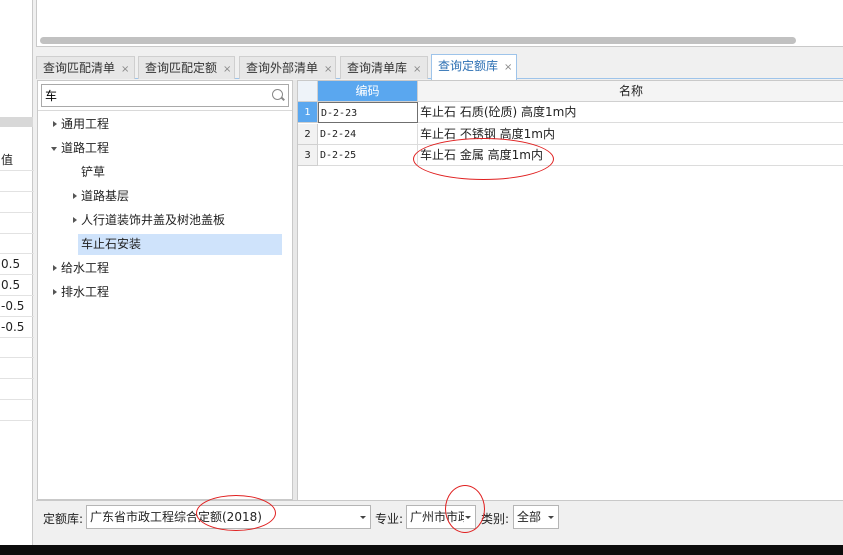  What do you see at coordinates (155, 95) in the screenshot?
I see `search-input` at bounding box center [155, 95].